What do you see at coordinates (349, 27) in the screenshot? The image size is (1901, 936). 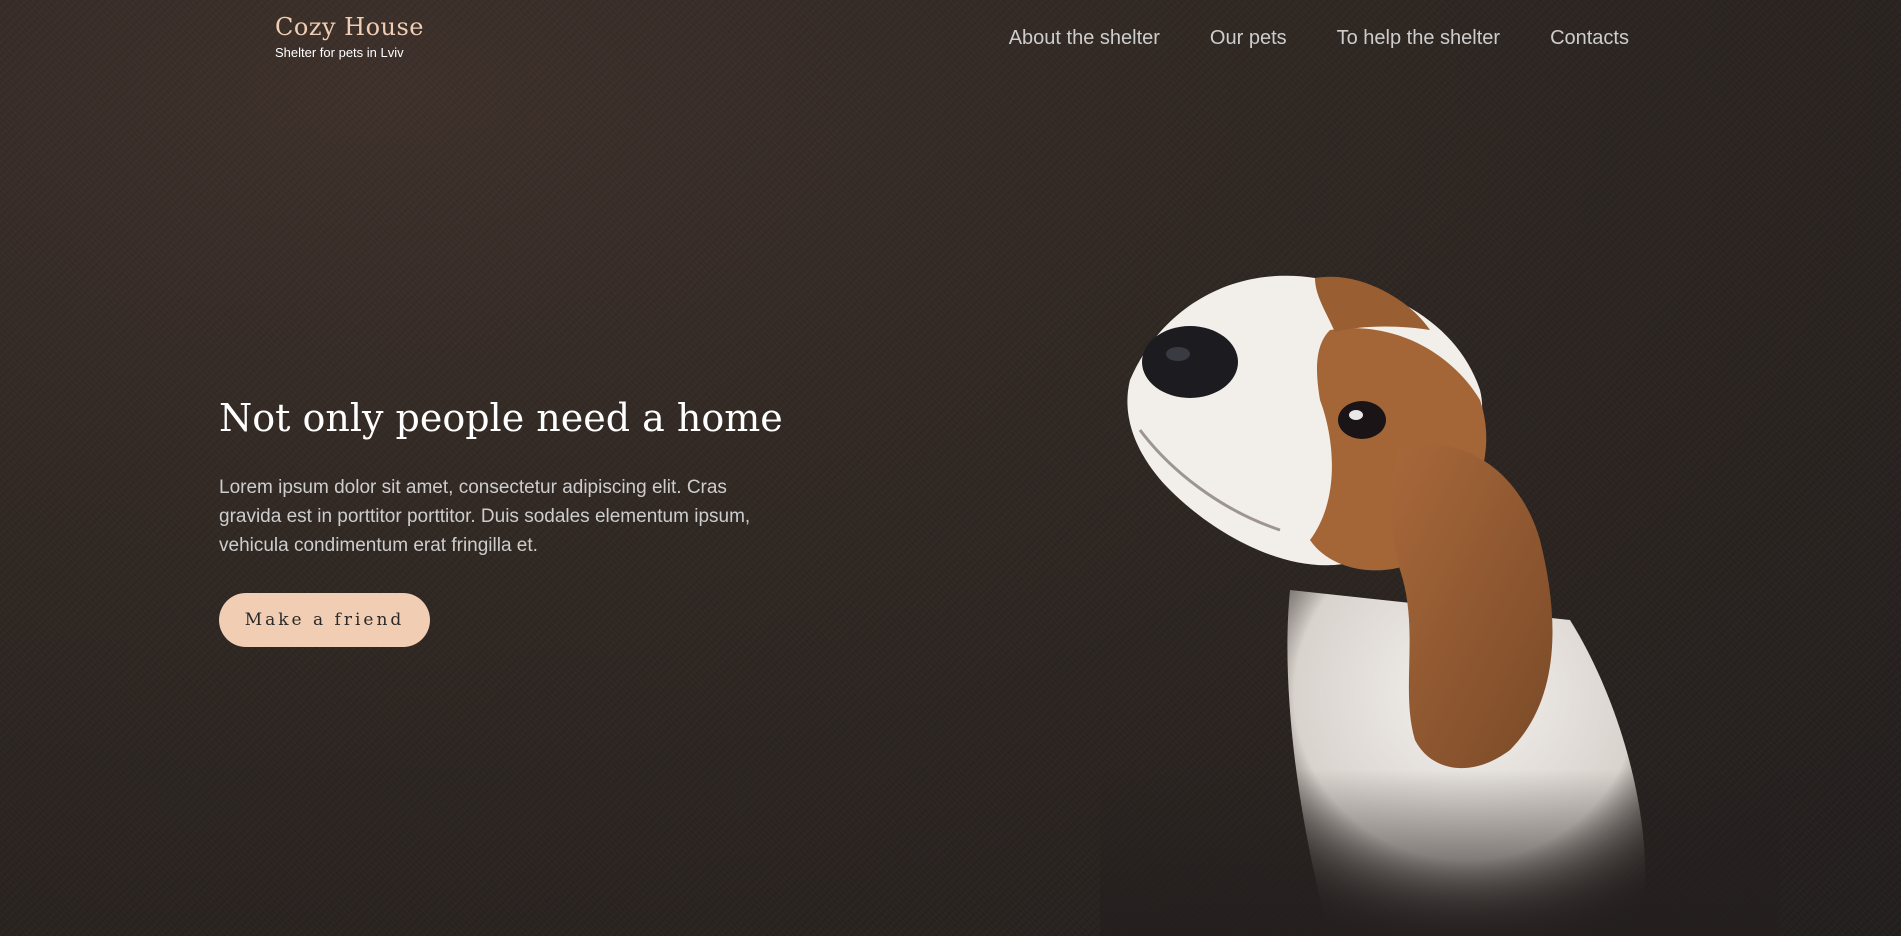 I see `logo-title: Cozy House` at bounding box center [349, 27].